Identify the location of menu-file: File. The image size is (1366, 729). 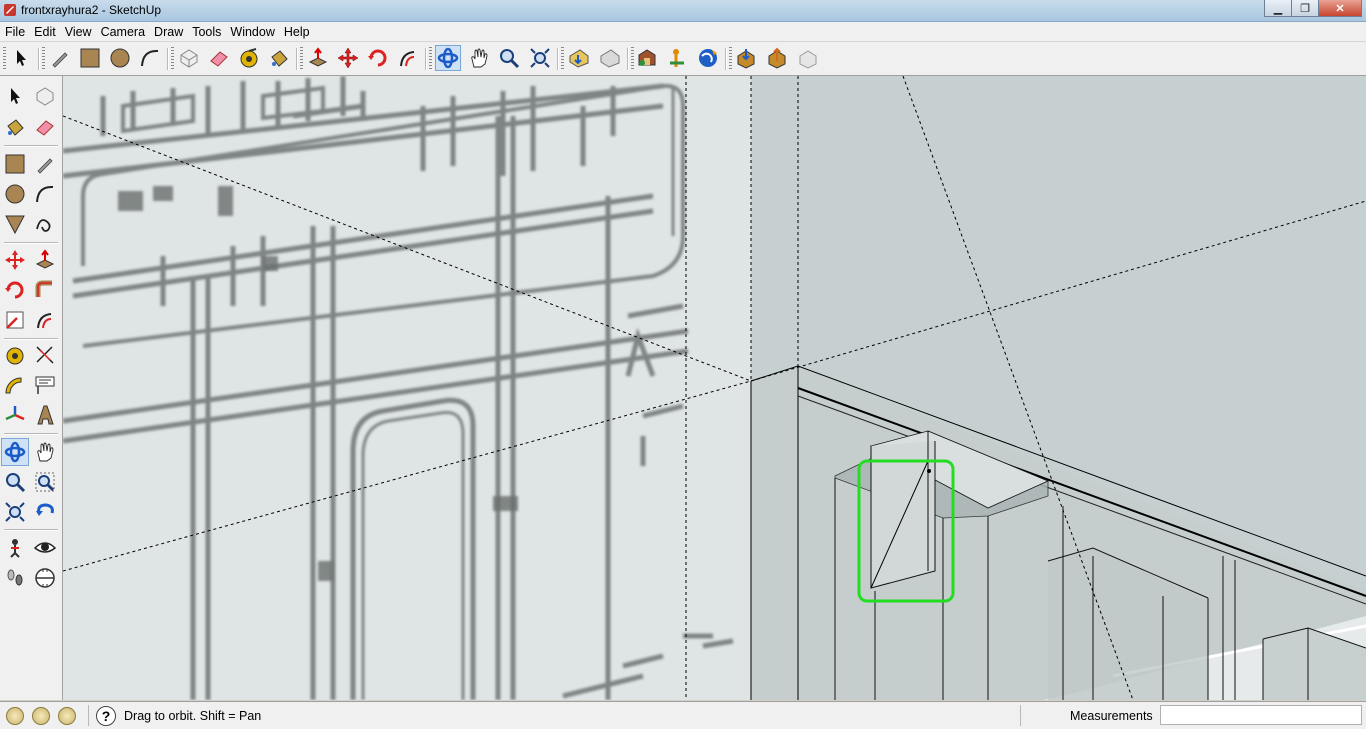
(14, 32).